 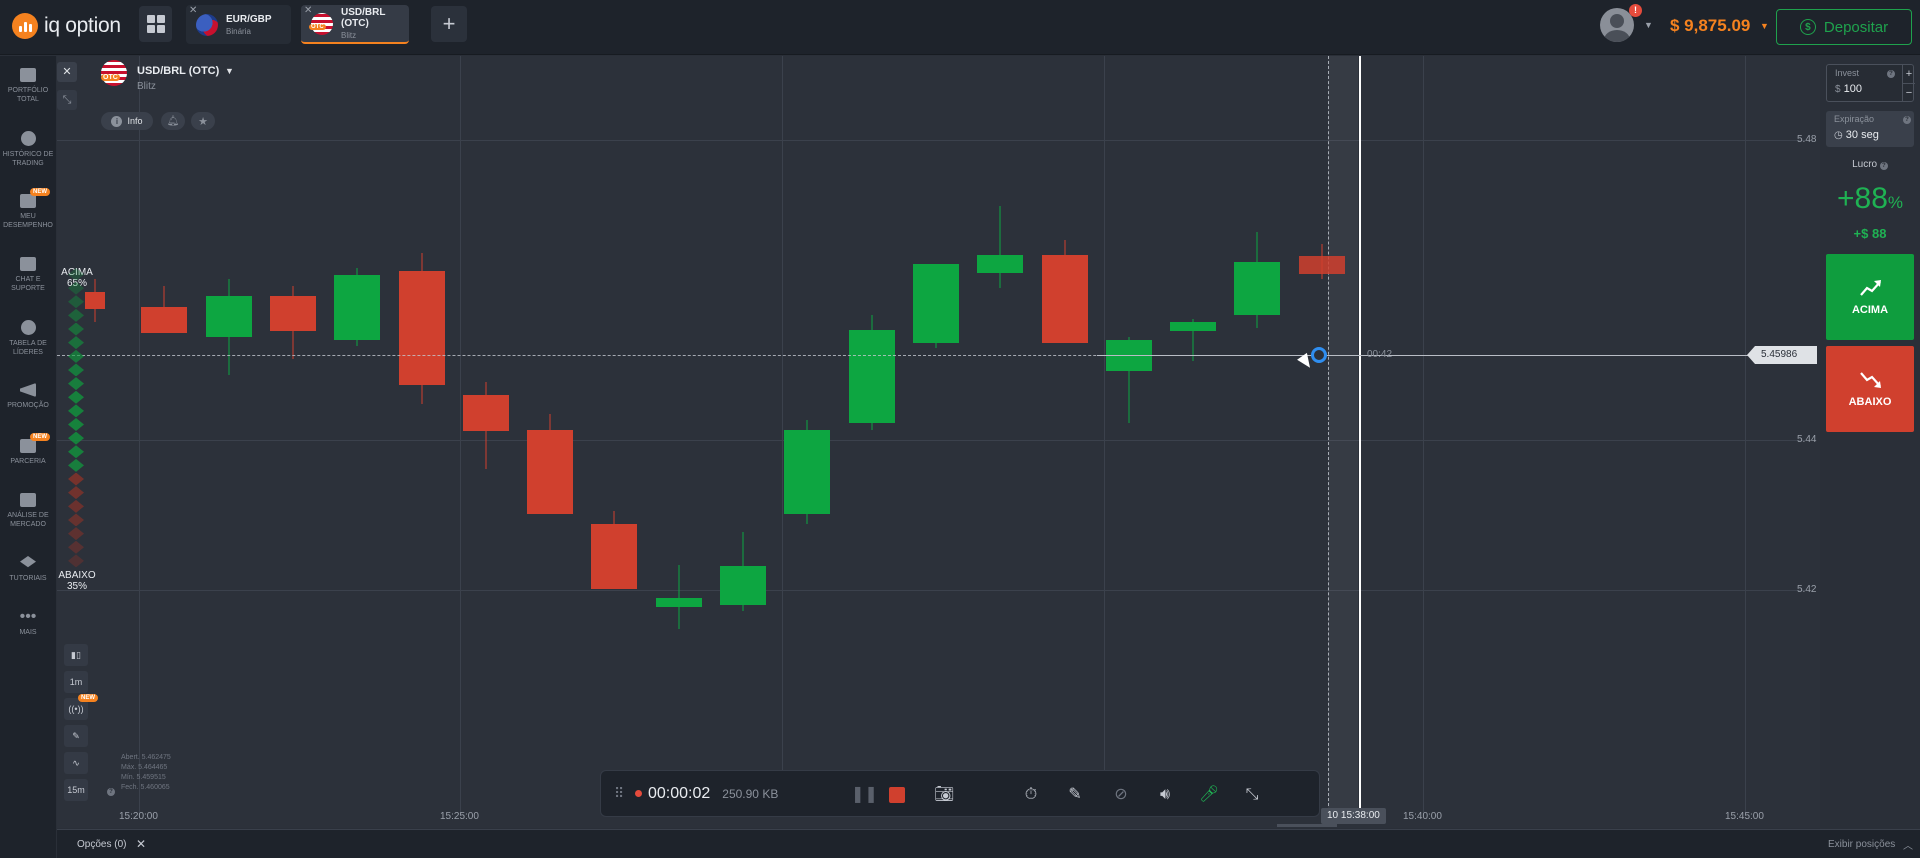 I want to click on tab-eur-gbp: ✕ EUR/GBP Binária, so click(x=238, y=24).